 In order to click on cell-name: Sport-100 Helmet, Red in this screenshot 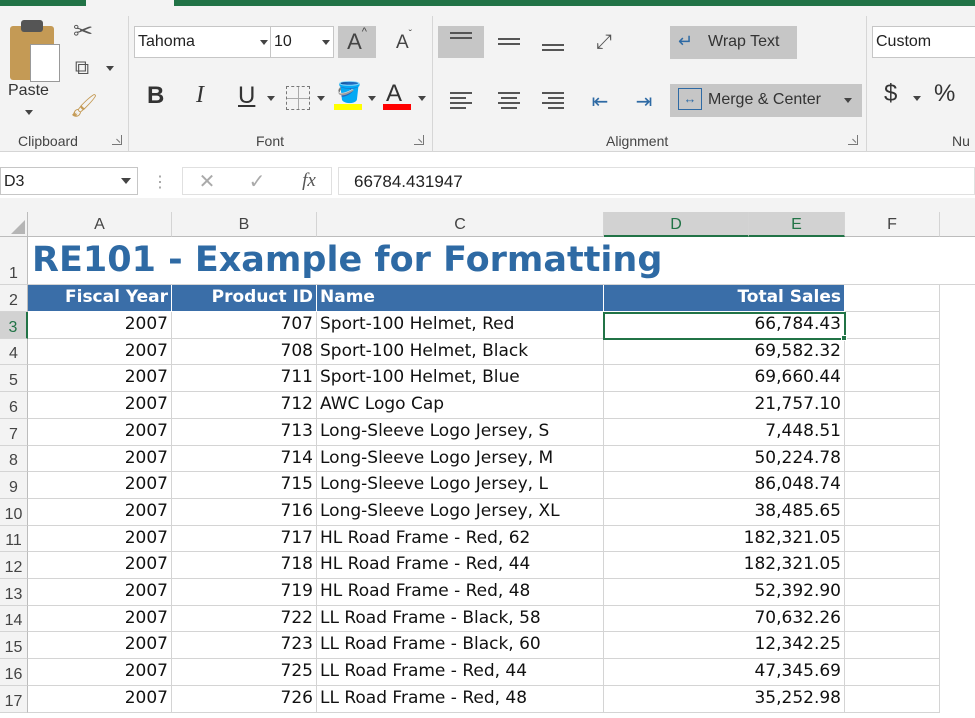, I will do `click(460, 325)`.